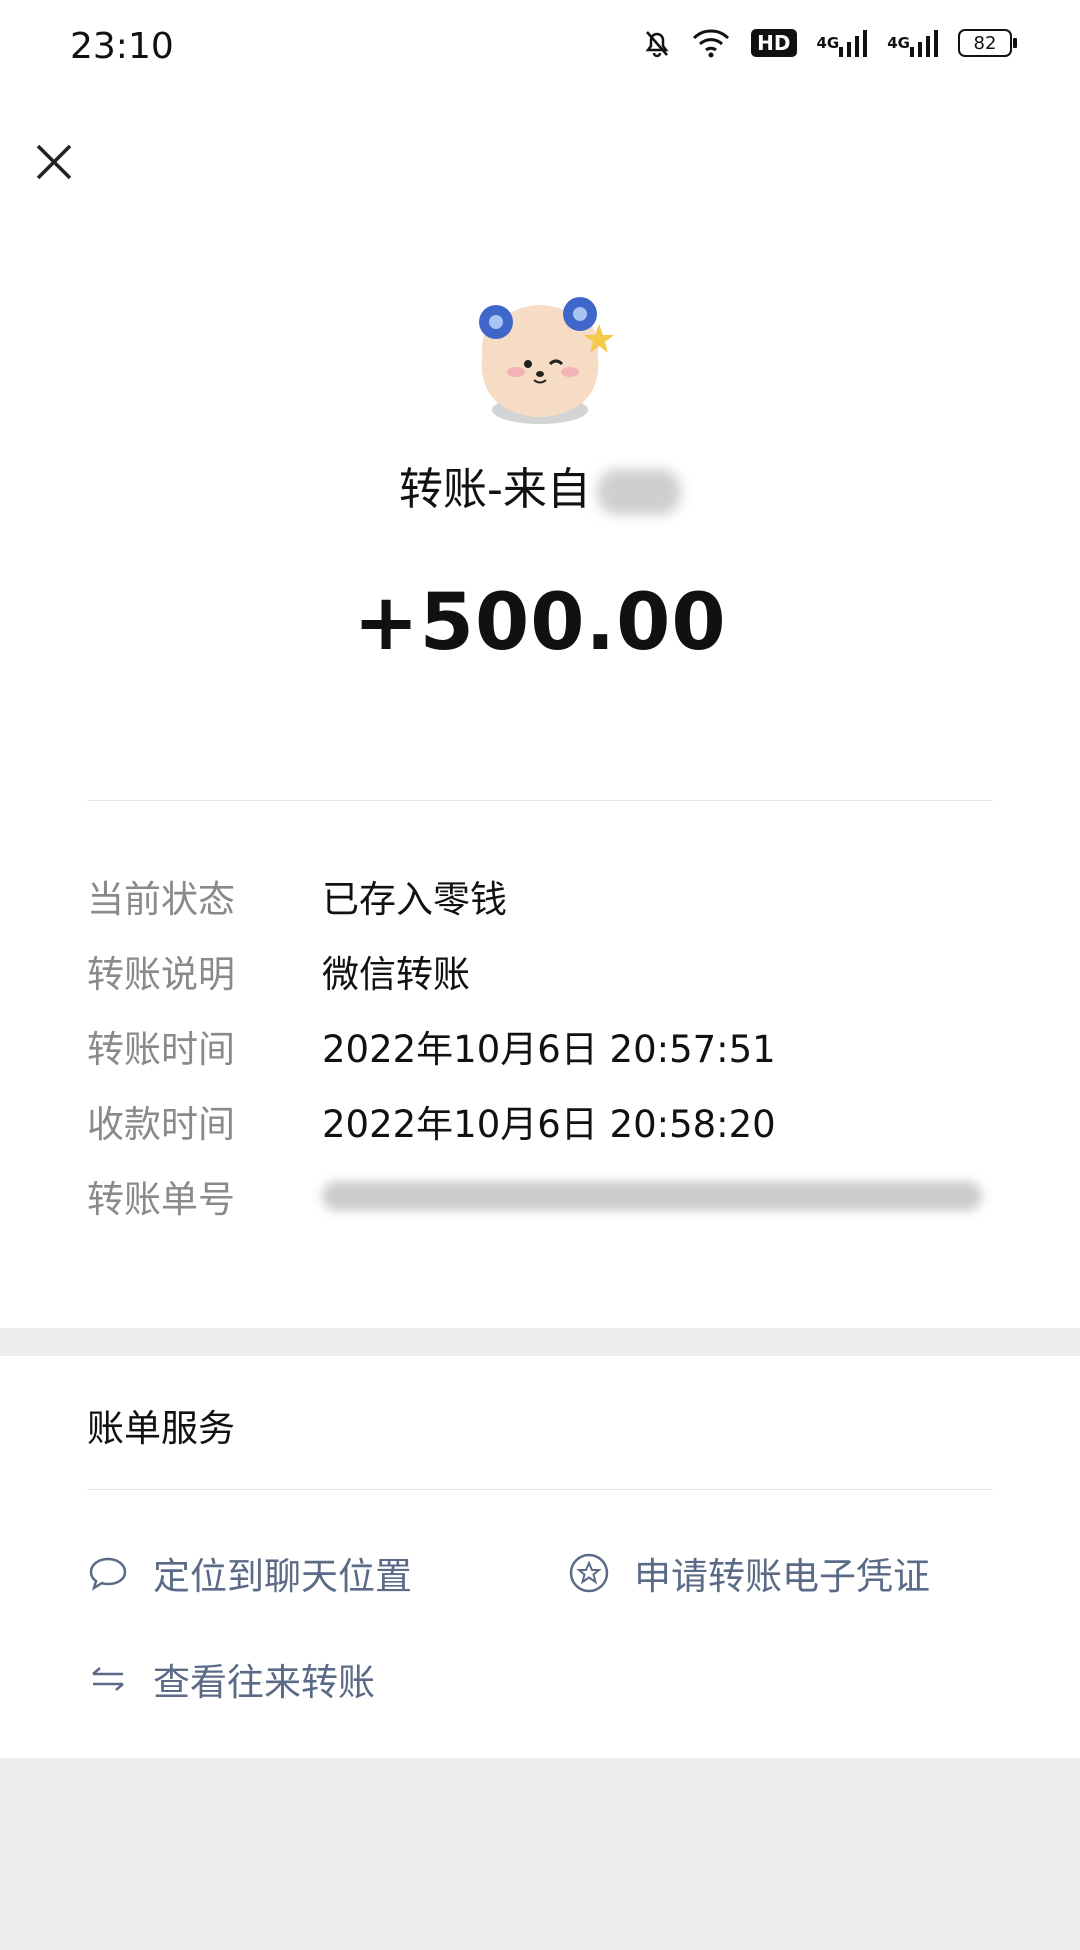 The image size is (1080, 1950). Describe the element at coordinates (282, 1576) in the screenshot. I see `locate-chat-label: 定位到聊天位置` at that location.